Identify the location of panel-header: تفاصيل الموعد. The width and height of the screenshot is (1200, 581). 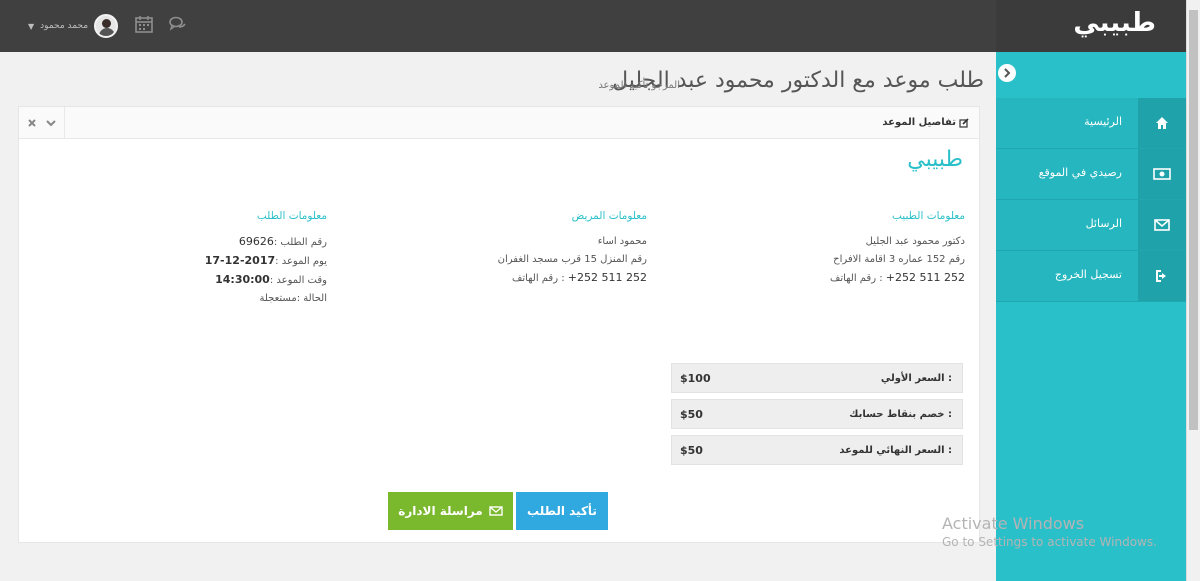
(499, 123).